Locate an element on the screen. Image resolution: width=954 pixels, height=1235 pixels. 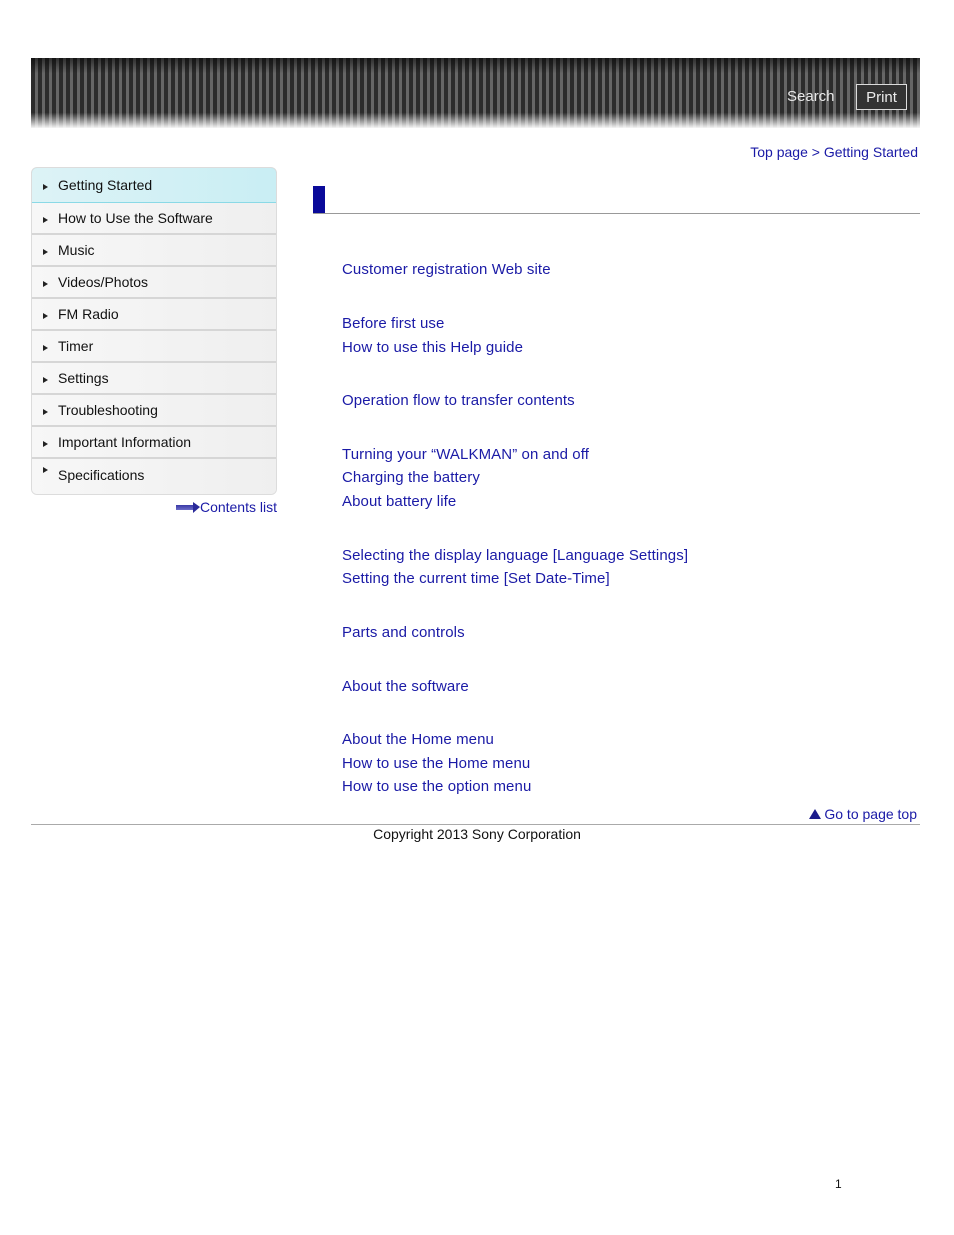
sidebar-item-how-to-use-software: How to Use the Software is located at coordinates (154, 219).